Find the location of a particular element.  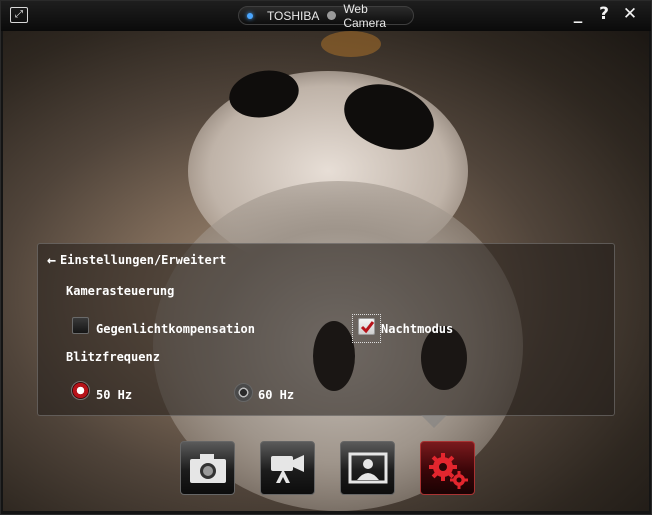

night-mode-checkbox is located at coordinates (366, 326).